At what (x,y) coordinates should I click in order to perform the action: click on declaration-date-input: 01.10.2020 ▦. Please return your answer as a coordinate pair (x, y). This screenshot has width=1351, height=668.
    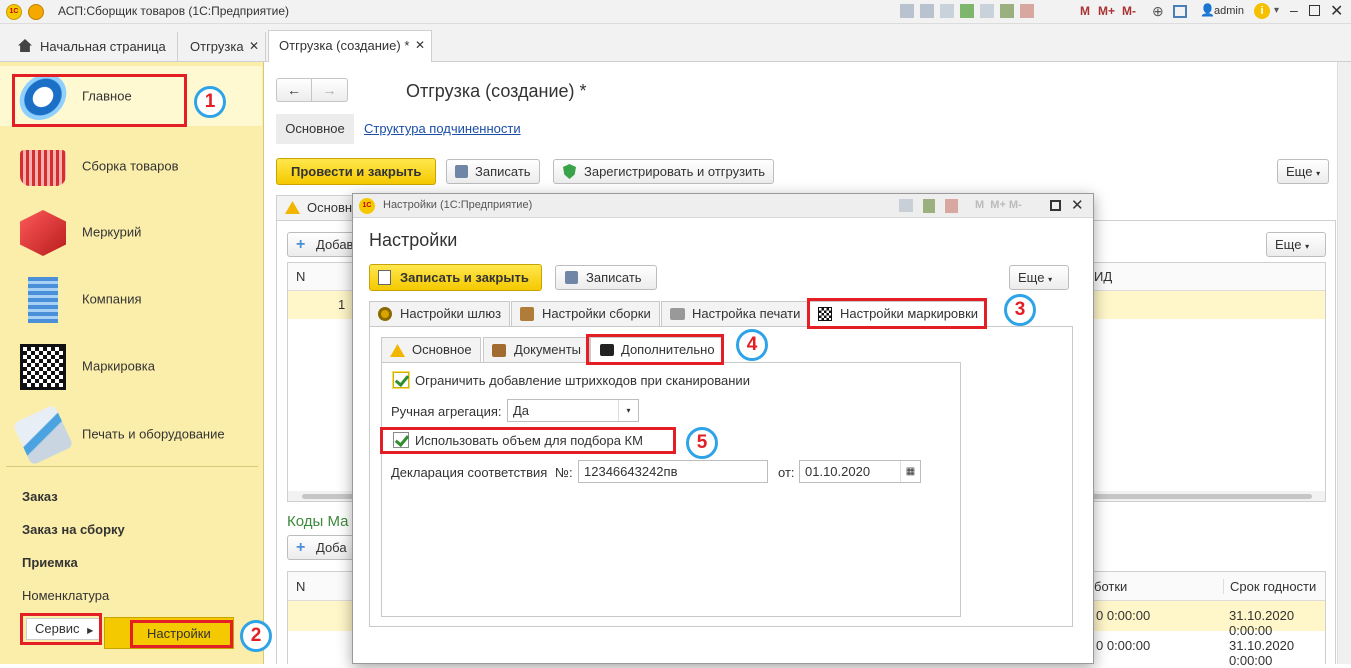
    Looking at the image, I should click on (860, 471).